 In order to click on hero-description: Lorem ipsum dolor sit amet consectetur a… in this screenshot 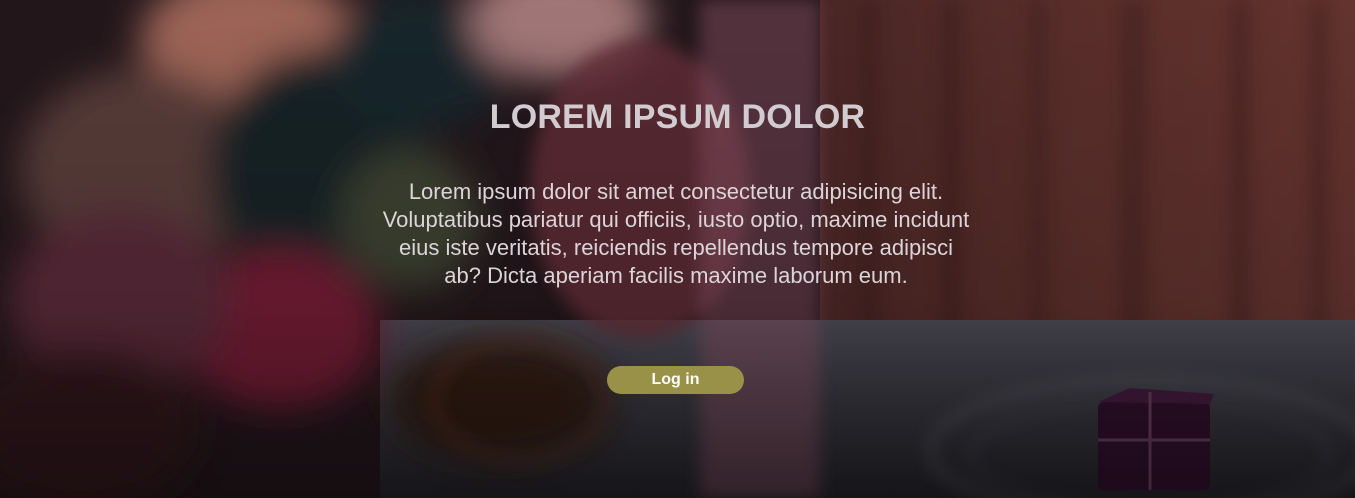, I will do `click(676, 233)`.